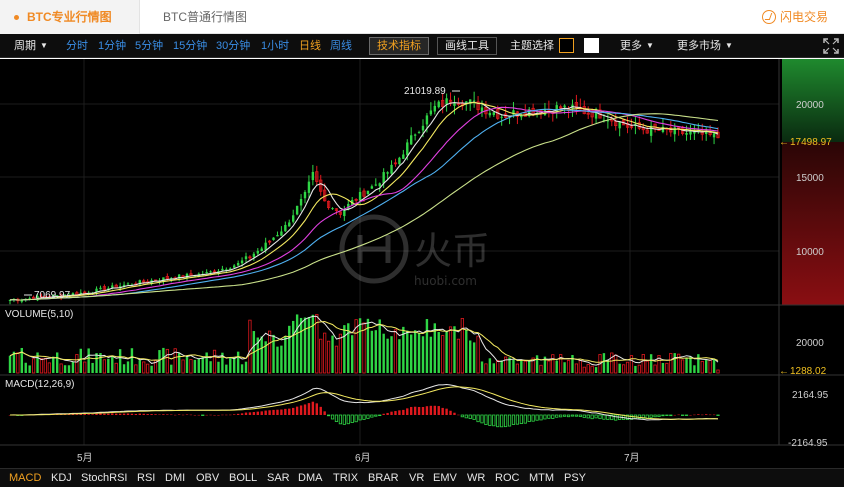 The image size is (844, 487). What do you see at coordinates (104, 478) in the screenshot?
I see `indicator-stochrsi: StochRSI` at bounding box center [104, 478].